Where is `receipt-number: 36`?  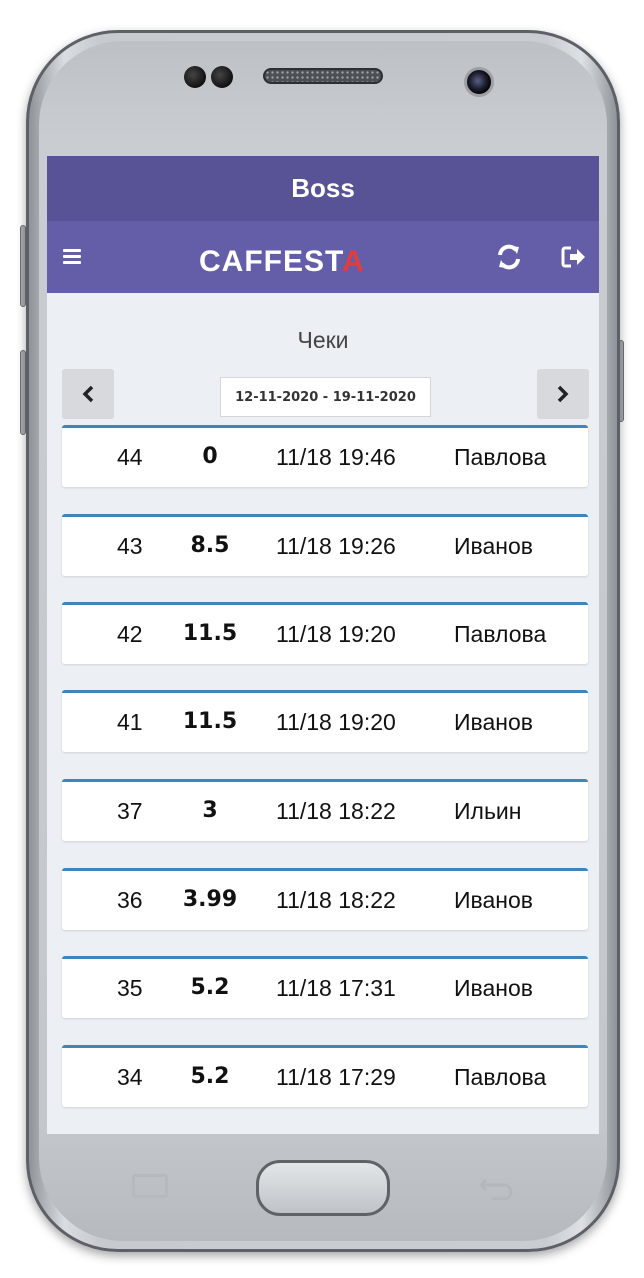 receipt-number: 36 is located at coordinates (130, 900).